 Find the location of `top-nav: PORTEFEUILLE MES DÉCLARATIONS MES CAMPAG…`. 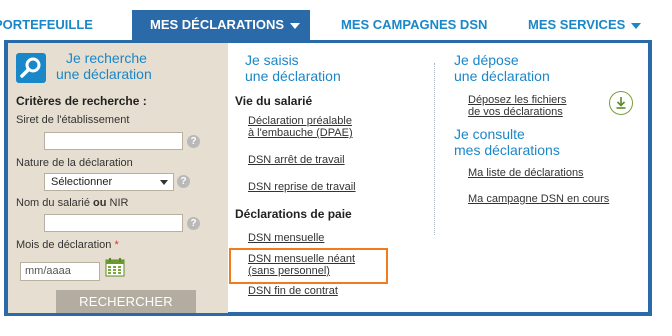

top-nav: PORTEFEUILLE MES DÉCLARATIONS MES CAMPAG… is located at coordinates (336, 20).